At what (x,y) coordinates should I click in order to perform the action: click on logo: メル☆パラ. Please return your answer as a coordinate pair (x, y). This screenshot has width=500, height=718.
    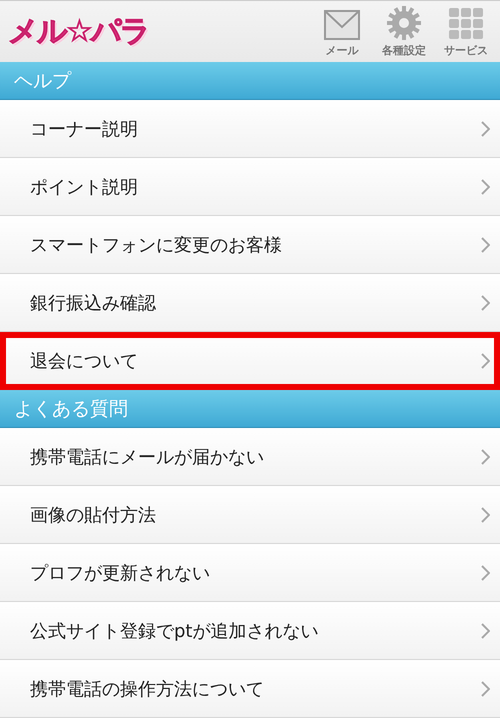
    Looking at the image, I should click on (78, 31).